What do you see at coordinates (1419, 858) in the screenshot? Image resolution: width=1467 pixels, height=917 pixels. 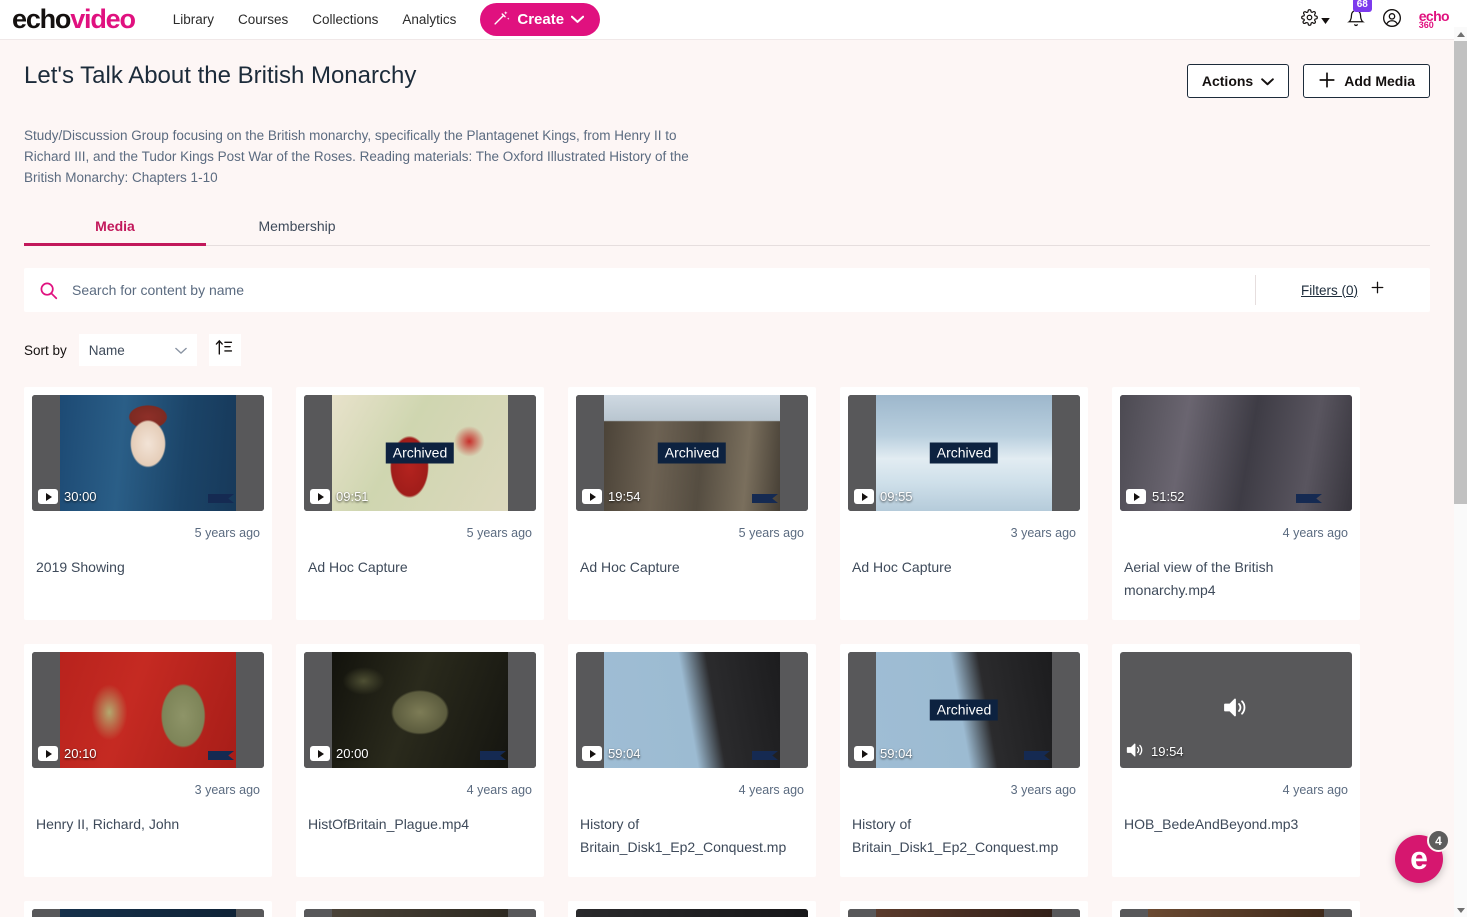 I see `help-widget-glyph: e` at bounding box center [1419, 858].